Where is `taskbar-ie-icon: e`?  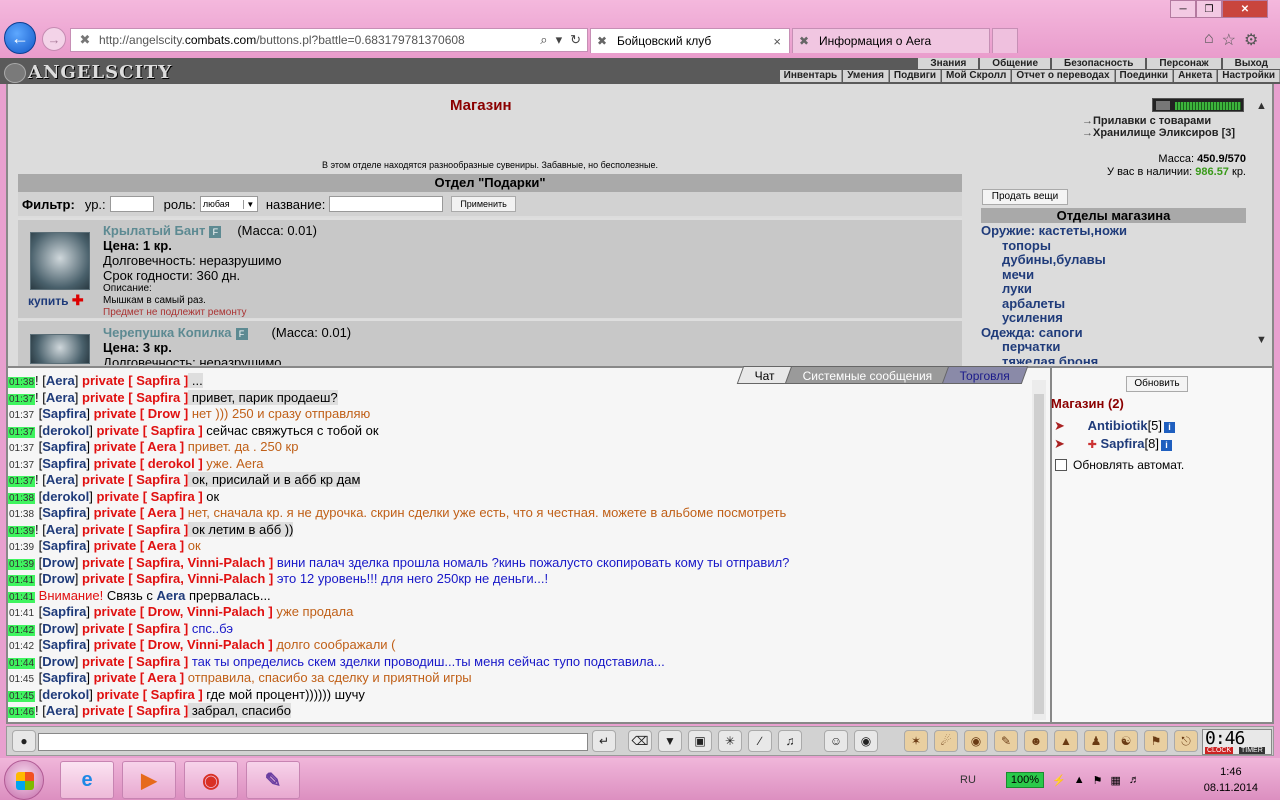
taskbar-ie-icon: e is located at coordinates (87, 780).